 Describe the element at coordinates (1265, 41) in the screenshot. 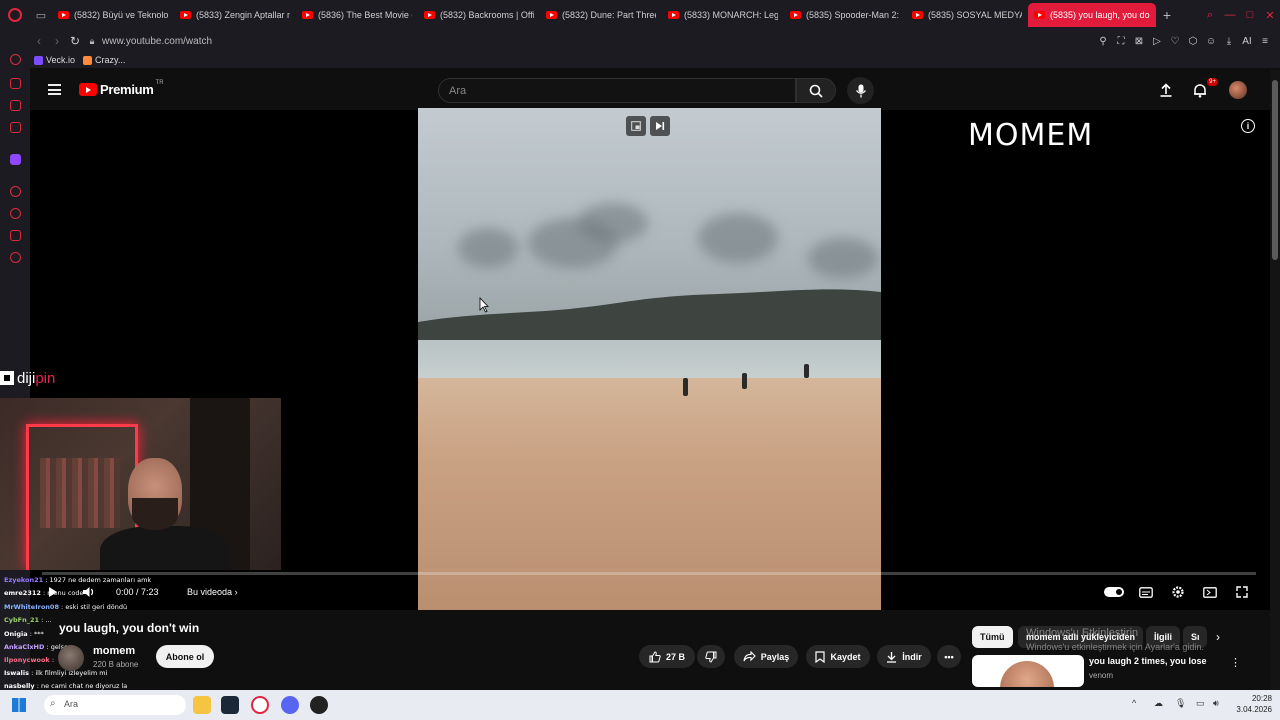

I see `menu-icon: ≡` at that location.